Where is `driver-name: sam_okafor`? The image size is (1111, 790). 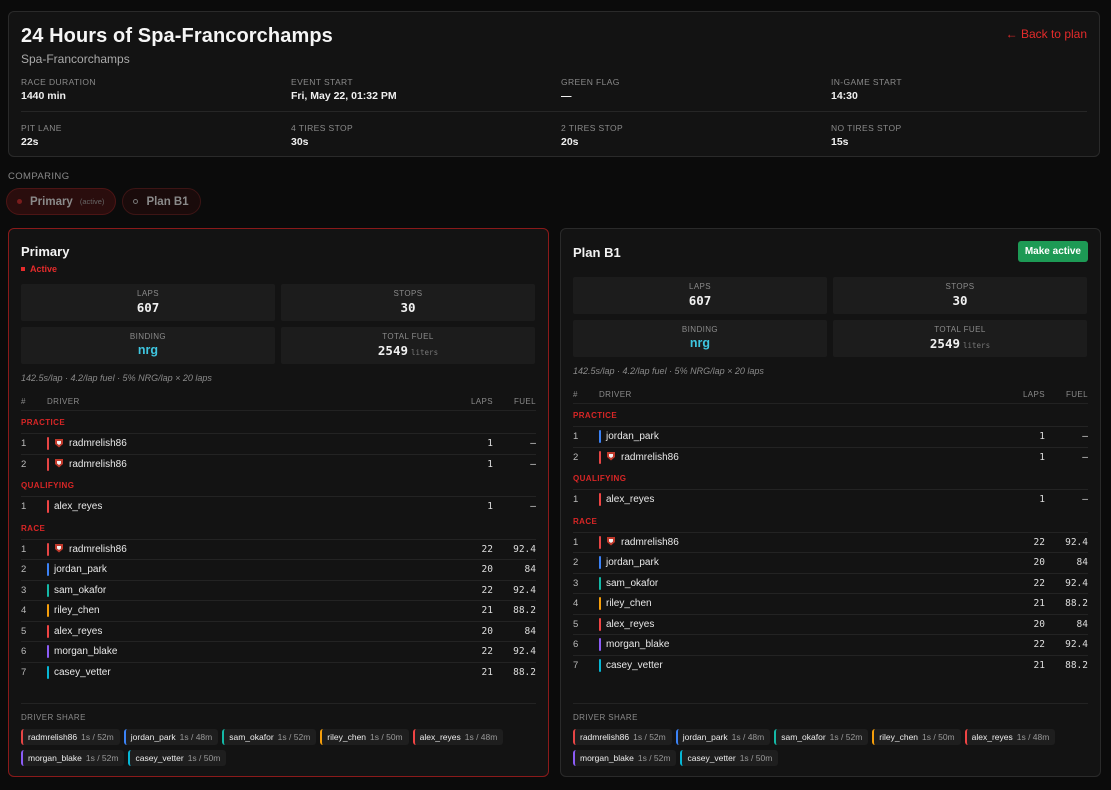
driver-name: sam_okafor is located at coordinates (80, 590).